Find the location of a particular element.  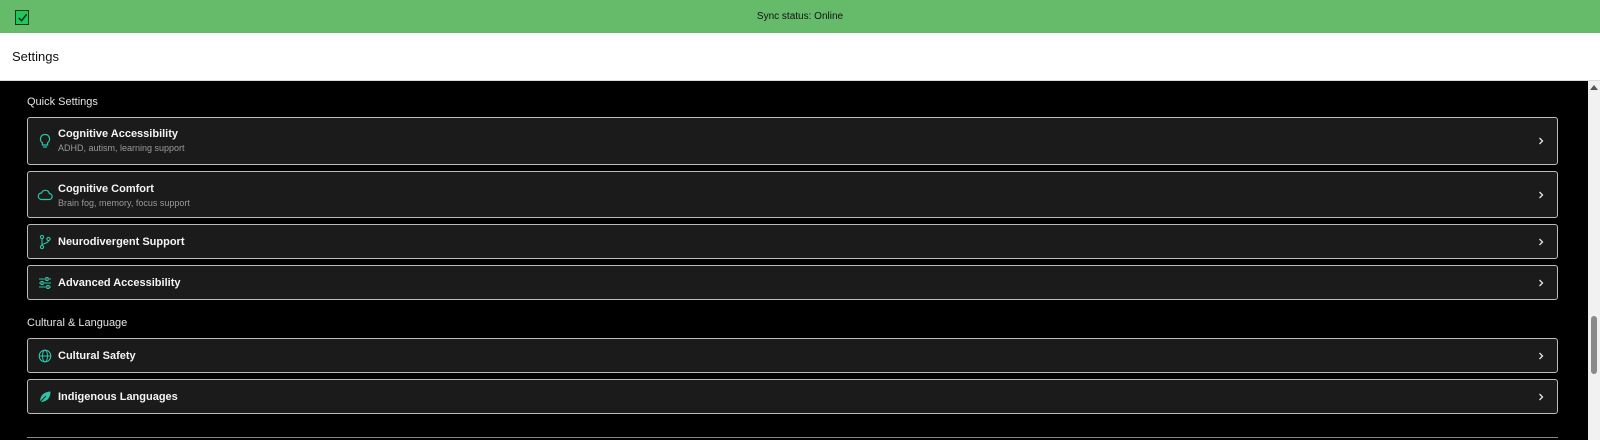

section-title-quick-settings: Quick Settings is located at coordinates (62, 102).